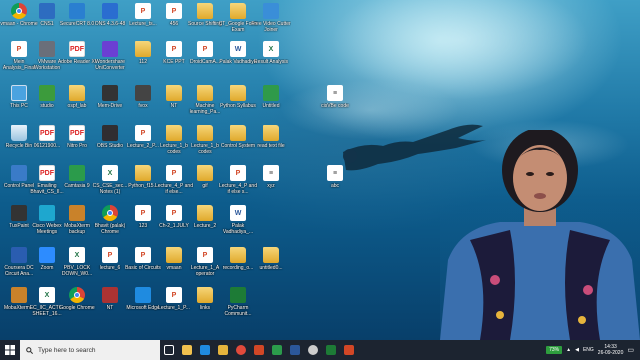 The image size is (640, 360). What do you see at coordinates (335, 184) in the screenshot?
I see `desktop-icon: ≡ abc` at bounding box center [335, 184].